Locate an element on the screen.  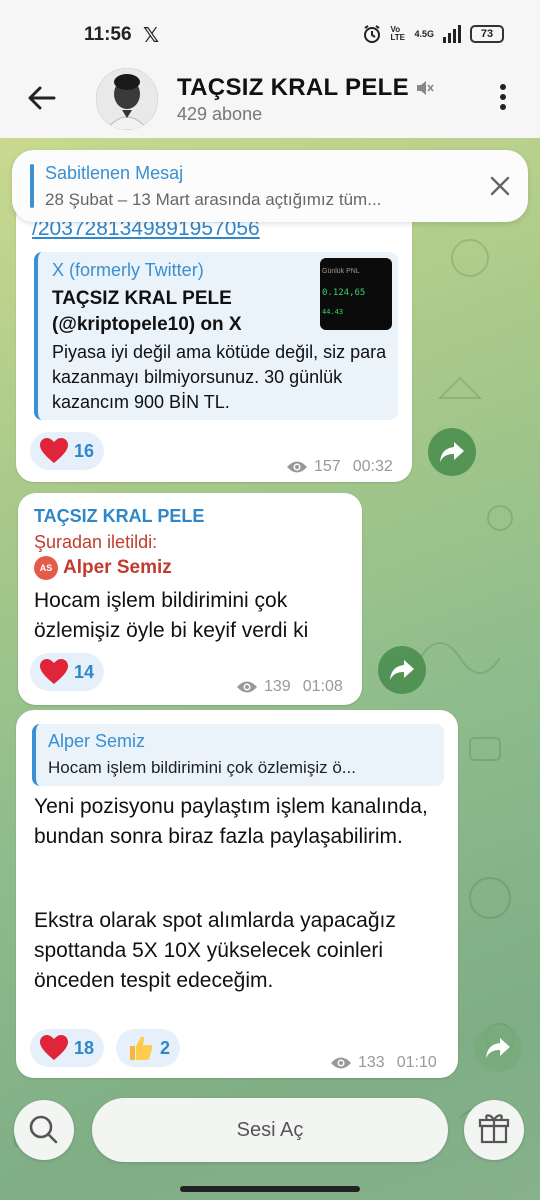
preview-thumbnail: Günlük PNL 0.124,65 44.43 is located at coordinates (356, 294).